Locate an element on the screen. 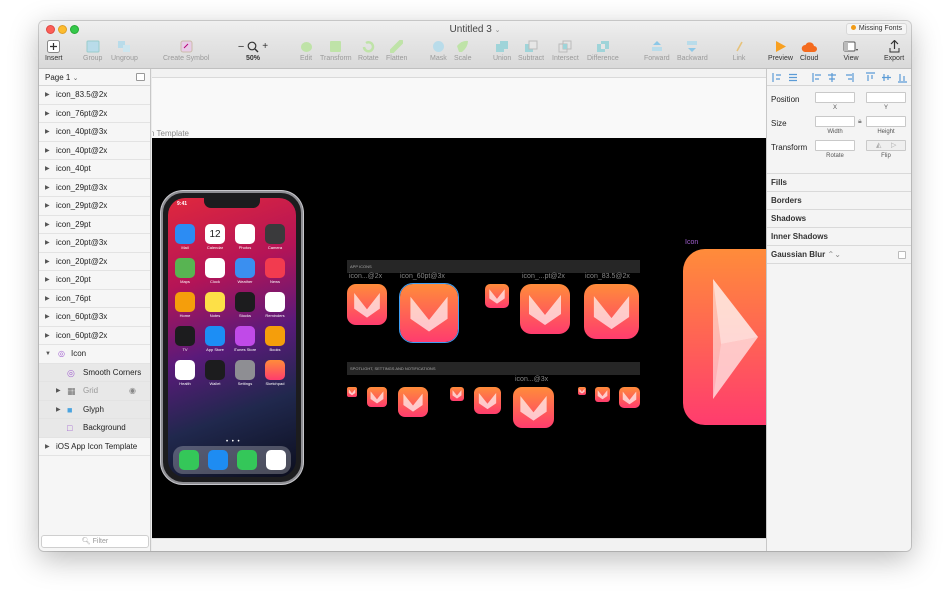  layer-row: ▶ icon_83.5@2x is located at coordinates (94, 95).